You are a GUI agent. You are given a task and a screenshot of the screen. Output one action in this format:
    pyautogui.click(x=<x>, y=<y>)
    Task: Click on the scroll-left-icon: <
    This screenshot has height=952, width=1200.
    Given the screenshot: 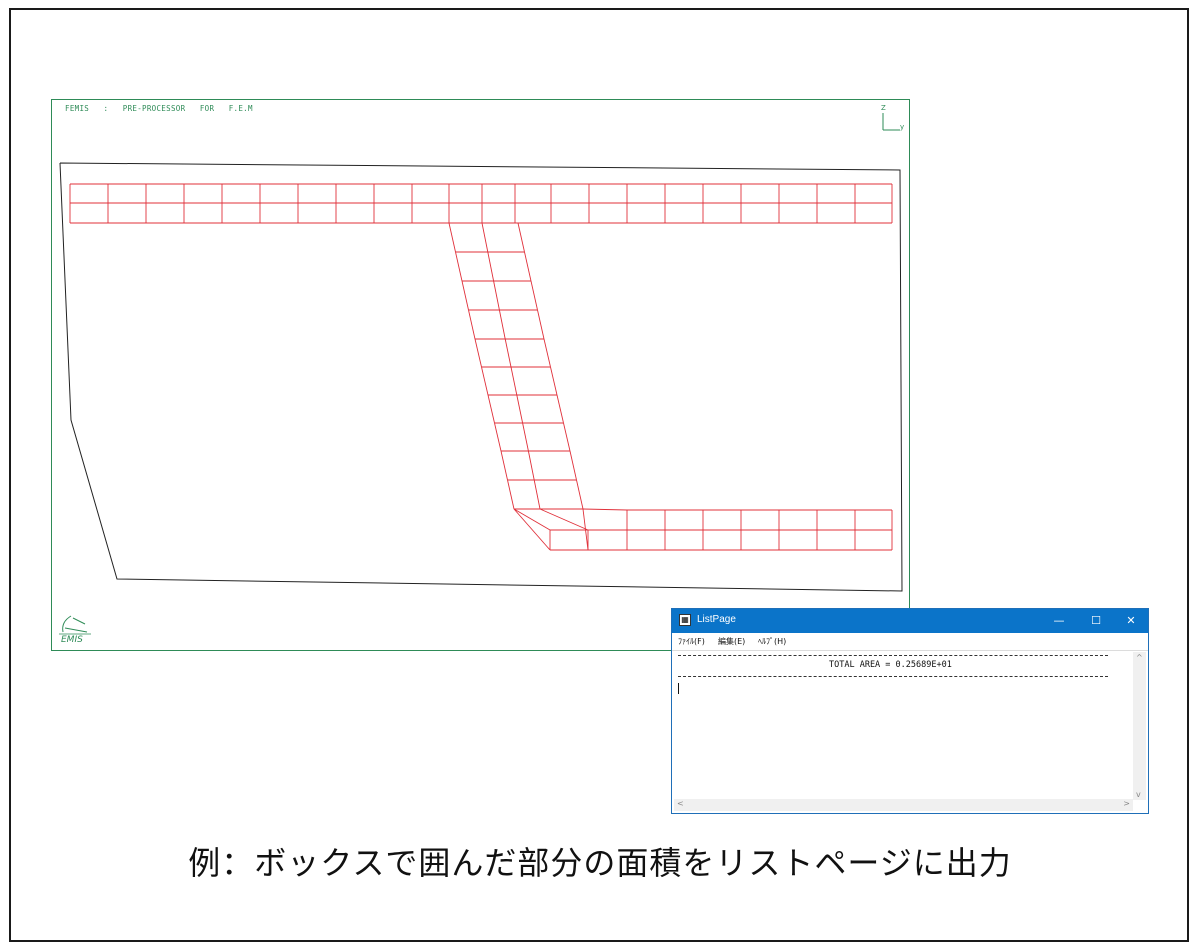 What is the action you would take?
    pyautogui.click(x=680, y=803)
    